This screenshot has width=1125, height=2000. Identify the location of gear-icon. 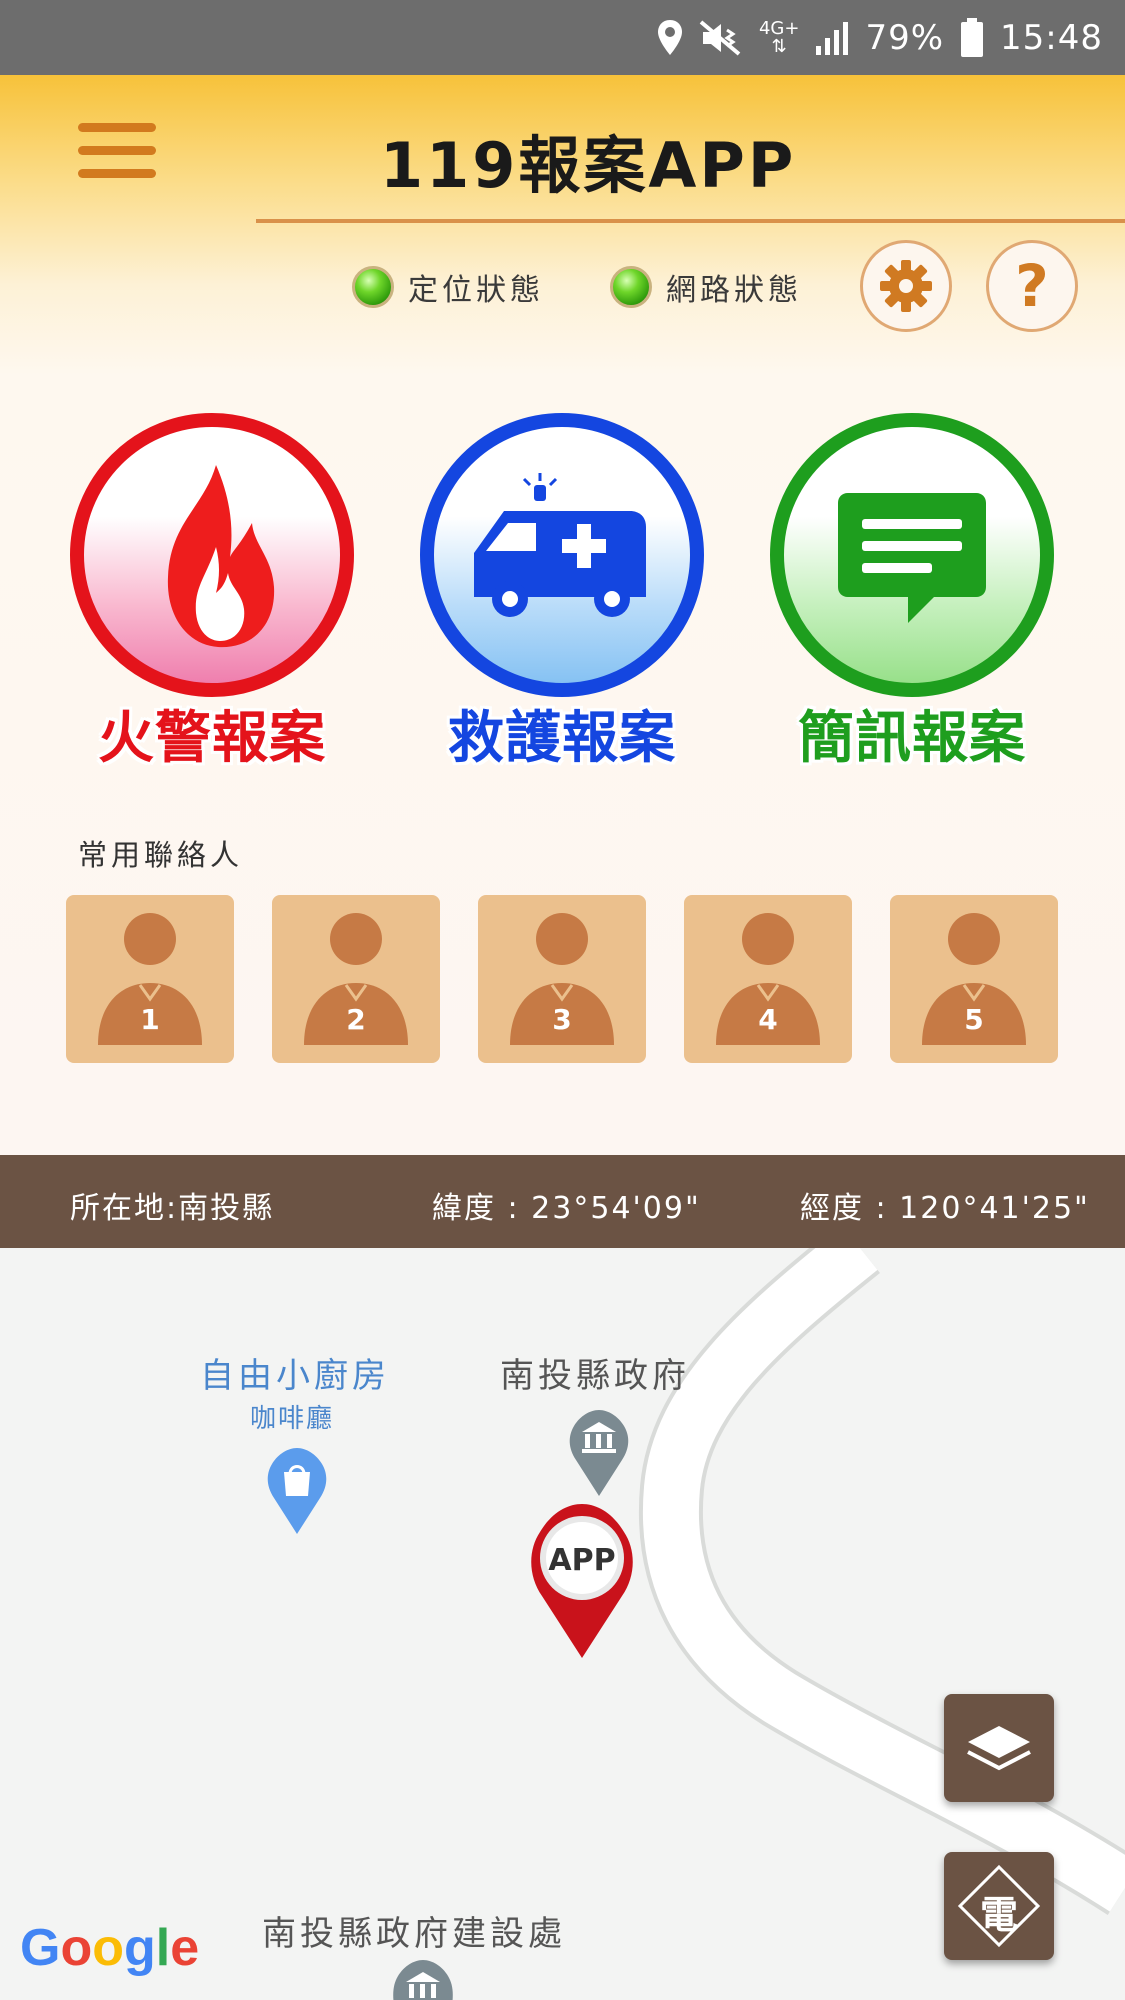
(906, 286).